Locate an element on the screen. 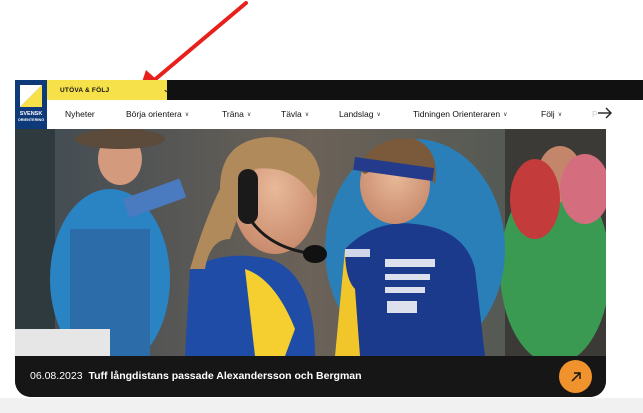  nav-item-landslag: Landslag ∨ is located at coordinates (360, 114).